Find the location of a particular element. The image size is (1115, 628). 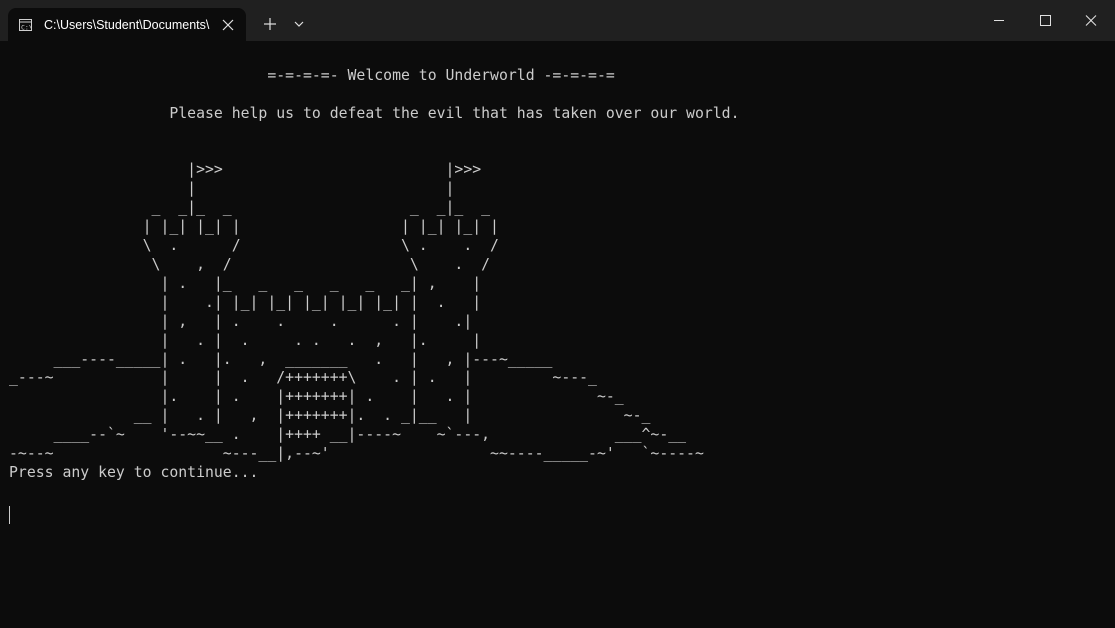

maximize-icon is located at coordinates (1045, 20).